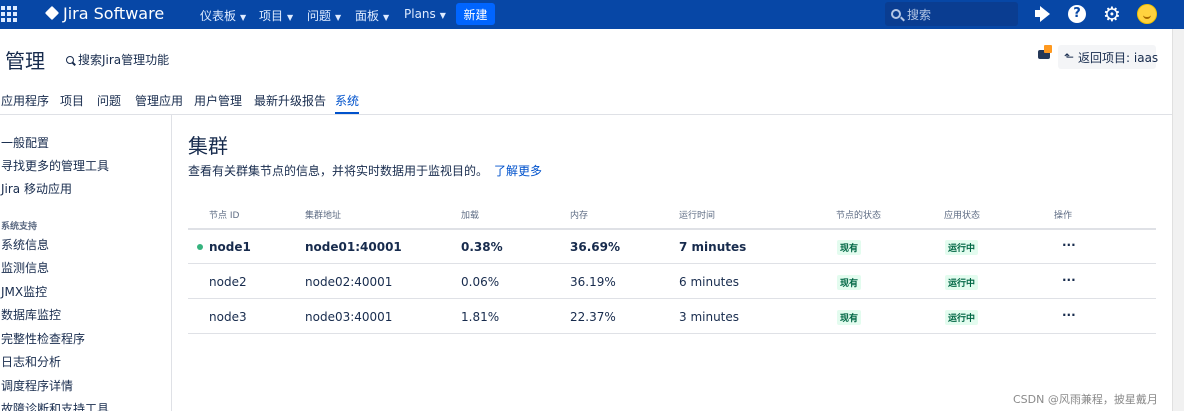 This screenshot has height=411, width=1184. Describe the element at coordinates (1178, 220) in the screenshot. I see `page-scrollbar` at that location.